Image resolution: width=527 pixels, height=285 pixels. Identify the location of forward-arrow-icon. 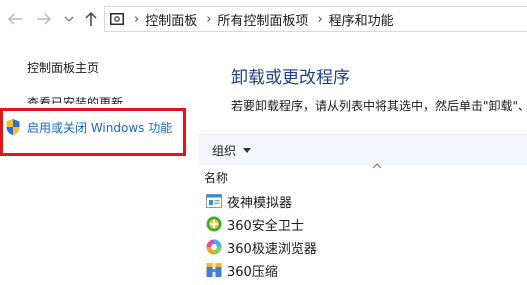
(44, 19).